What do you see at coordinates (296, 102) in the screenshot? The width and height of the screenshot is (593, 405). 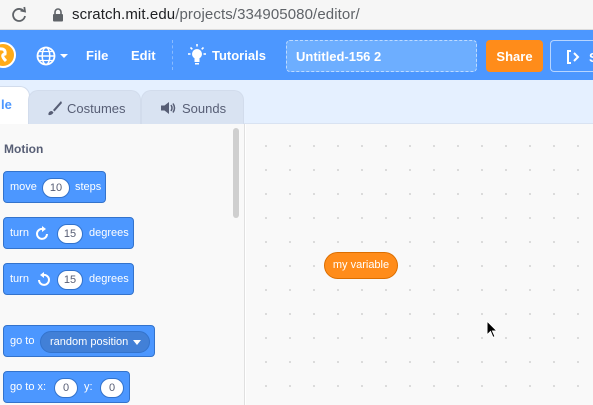 I see `editor-tab-strip: le Costumes Sounds` at bounding box center [296, 102].